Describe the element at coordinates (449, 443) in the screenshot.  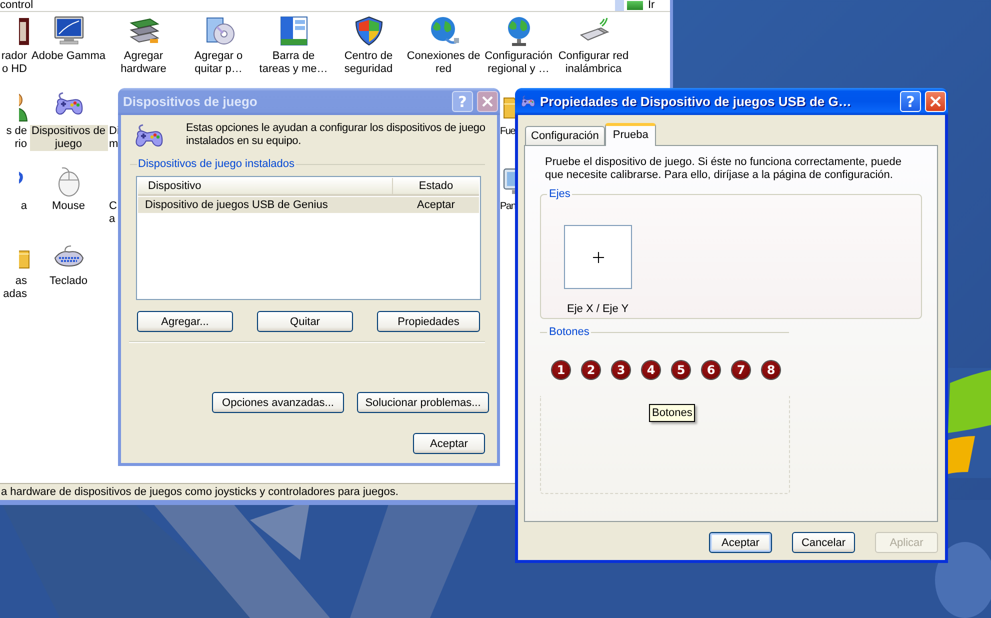
I see `ok-button: Aceptar` at that location.